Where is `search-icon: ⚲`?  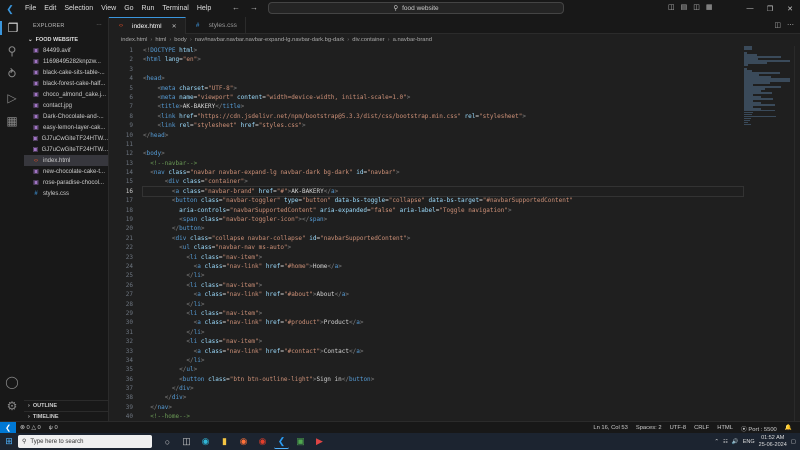 search-icon: ⚲ is located at coordinates (12, 51).